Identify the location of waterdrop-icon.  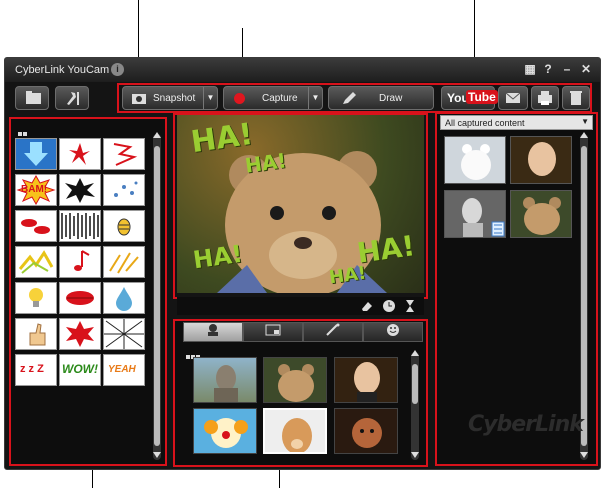
(124, 299).